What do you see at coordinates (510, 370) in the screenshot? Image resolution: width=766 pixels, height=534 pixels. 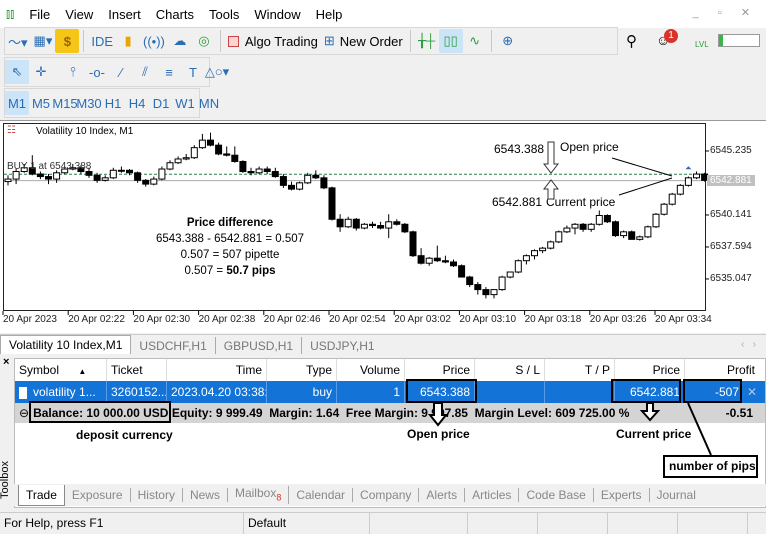 I see `col-sl: S / L` at bounding box center [510, 370].